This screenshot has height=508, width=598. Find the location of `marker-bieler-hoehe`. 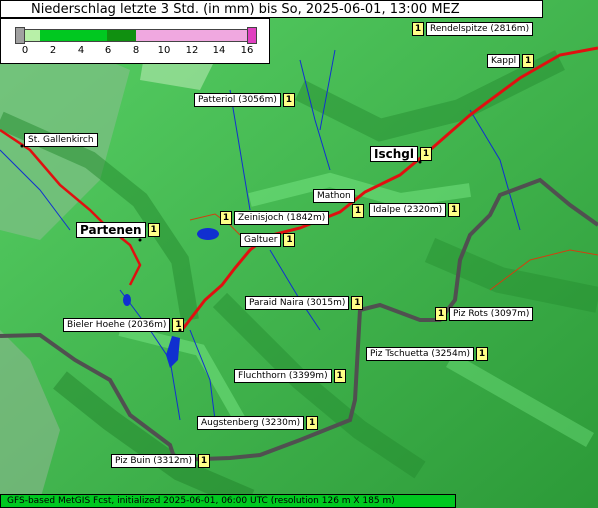

marker-bieler-hoehe is located at coordinates (180, 330).